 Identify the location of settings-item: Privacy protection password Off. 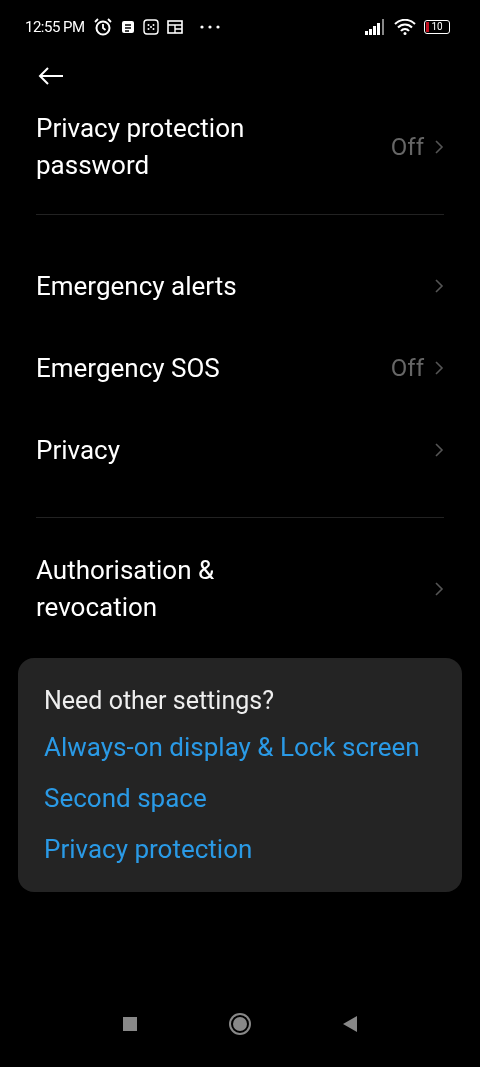
(240, 147).